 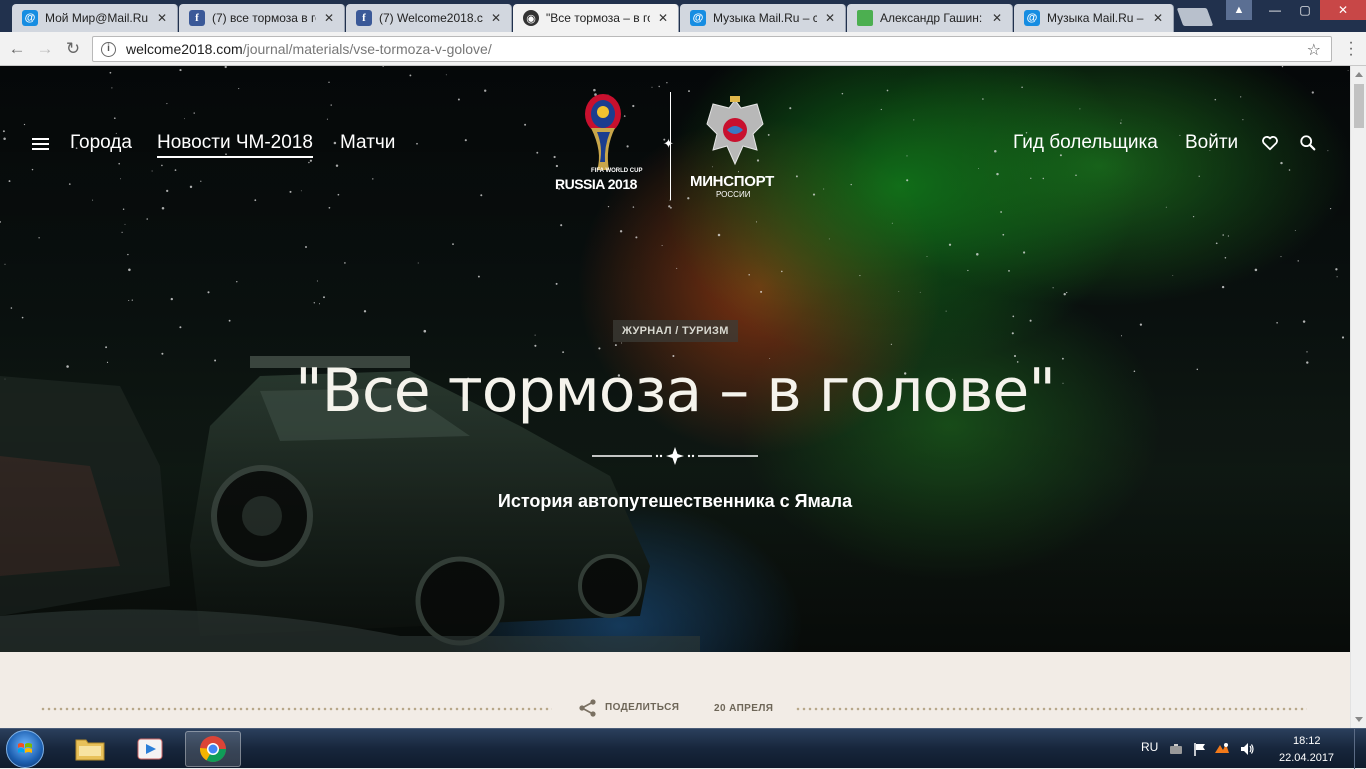 I want to click on tab-title: (7) все тормоза в го, so click(x=264, y=18).